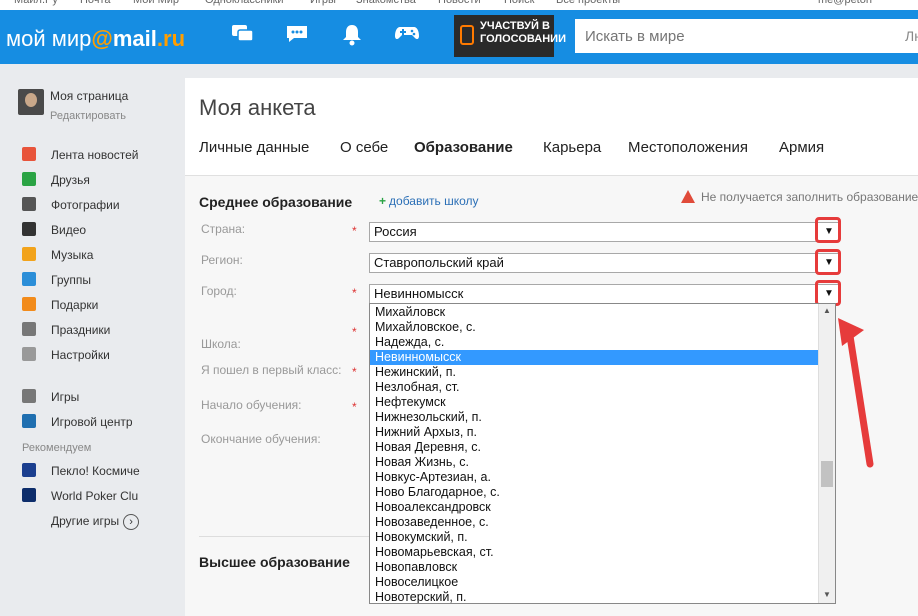 This screenshot has height=616, width=918. I want to click on city-select: Невинномысск ▼, so click(604, 294).